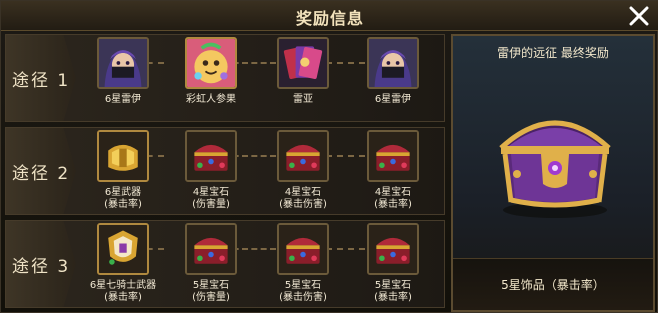 This screenshot has height=313, width=658. I want to click on treasure-chest-icon, so click(555, 156).